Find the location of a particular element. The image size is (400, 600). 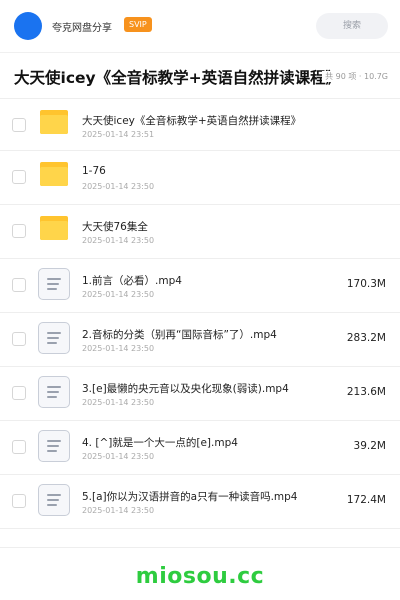

footer: miosou.cc is located at coordinates (200, 573).